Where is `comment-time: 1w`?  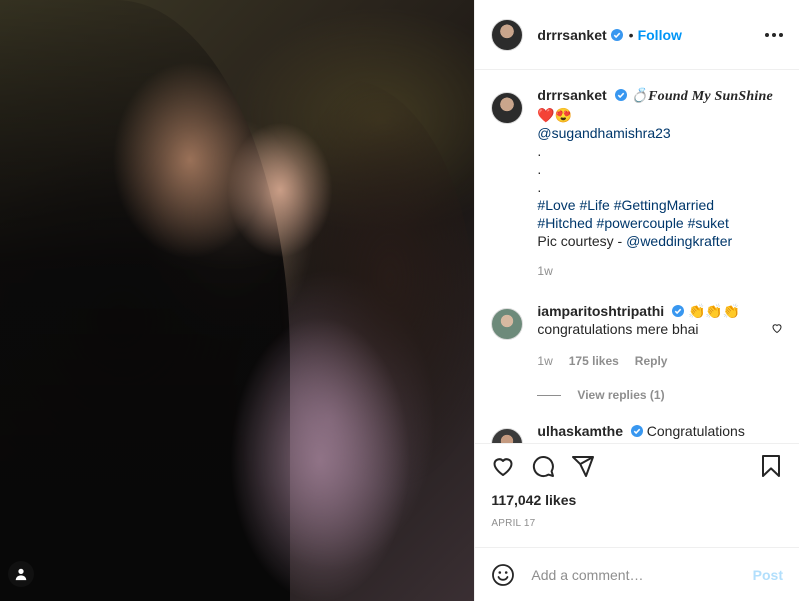
comment-time: 1w is located at coordinates (544, 361).